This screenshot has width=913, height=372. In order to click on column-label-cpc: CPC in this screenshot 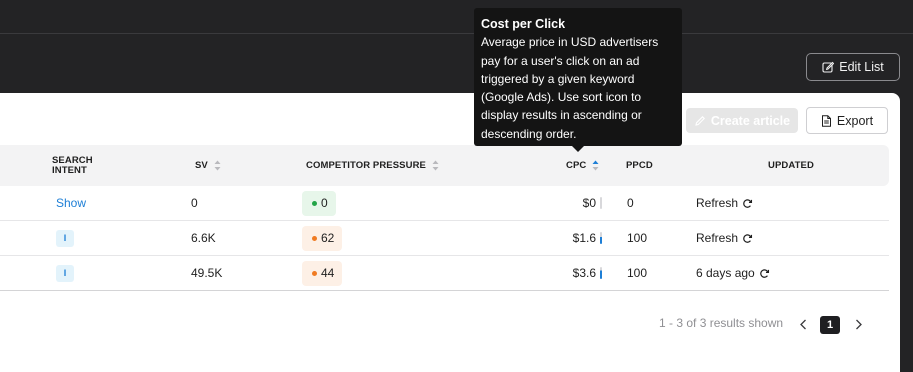, I will do `click(576, 165)`.